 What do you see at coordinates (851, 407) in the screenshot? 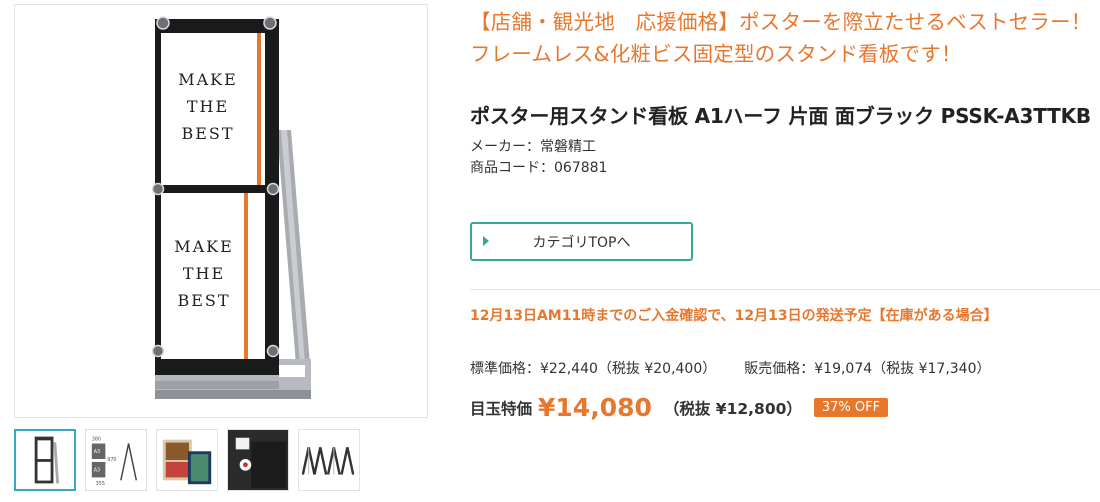
I see `discount-badge: 37% OFF` at bounding box center [851, 407].